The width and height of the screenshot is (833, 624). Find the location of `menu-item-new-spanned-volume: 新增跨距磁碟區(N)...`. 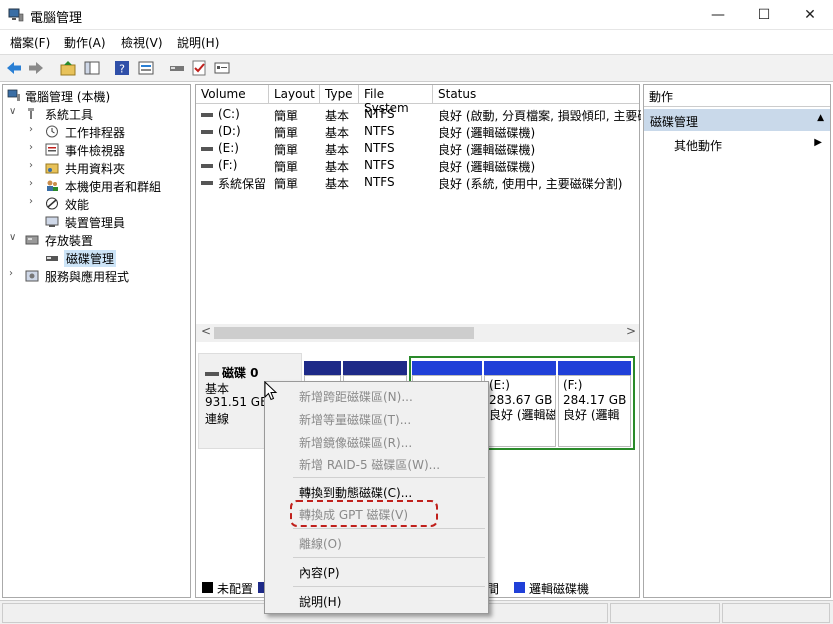

menu-item-new-spanned-volume: 新增跨距磁碟區(N)... is located at coordinates (356, 396).